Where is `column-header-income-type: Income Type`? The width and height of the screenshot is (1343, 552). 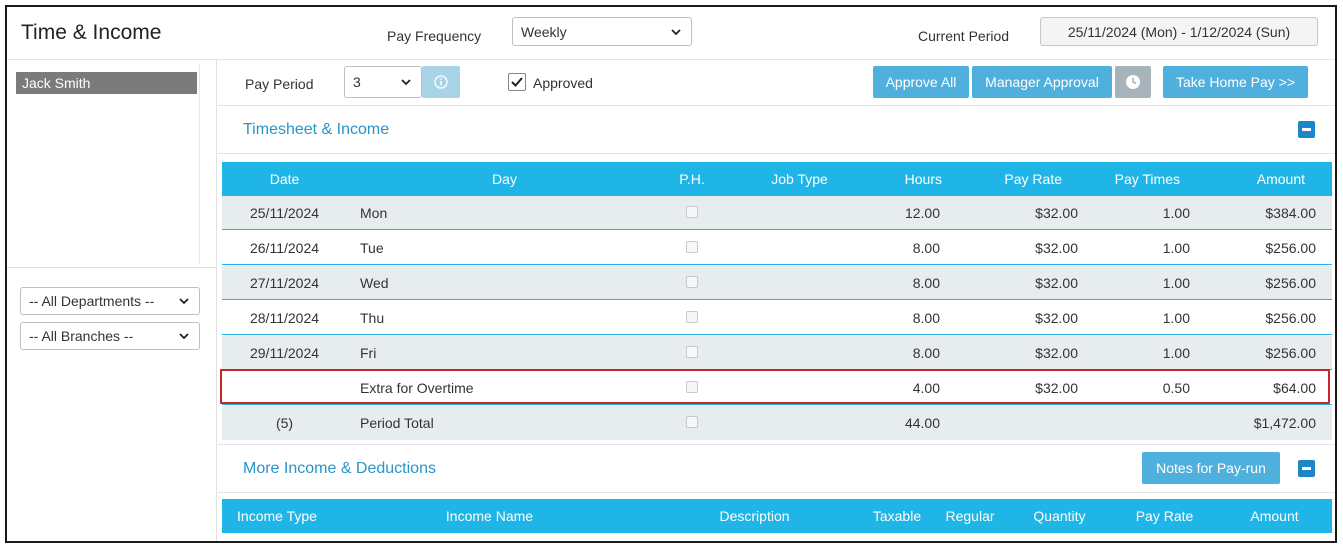
column-header-income-type: Income Type is located at coordinates (277, 516).